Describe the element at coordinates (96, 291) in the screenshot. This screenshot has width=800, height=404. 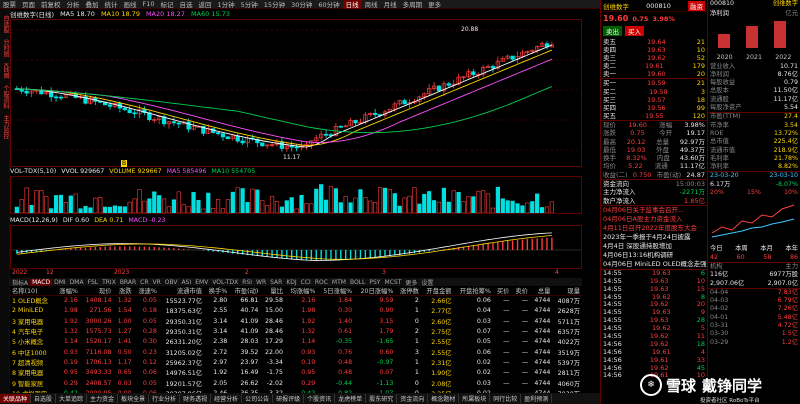
I see `sector-header-cell: 现价` at that location.